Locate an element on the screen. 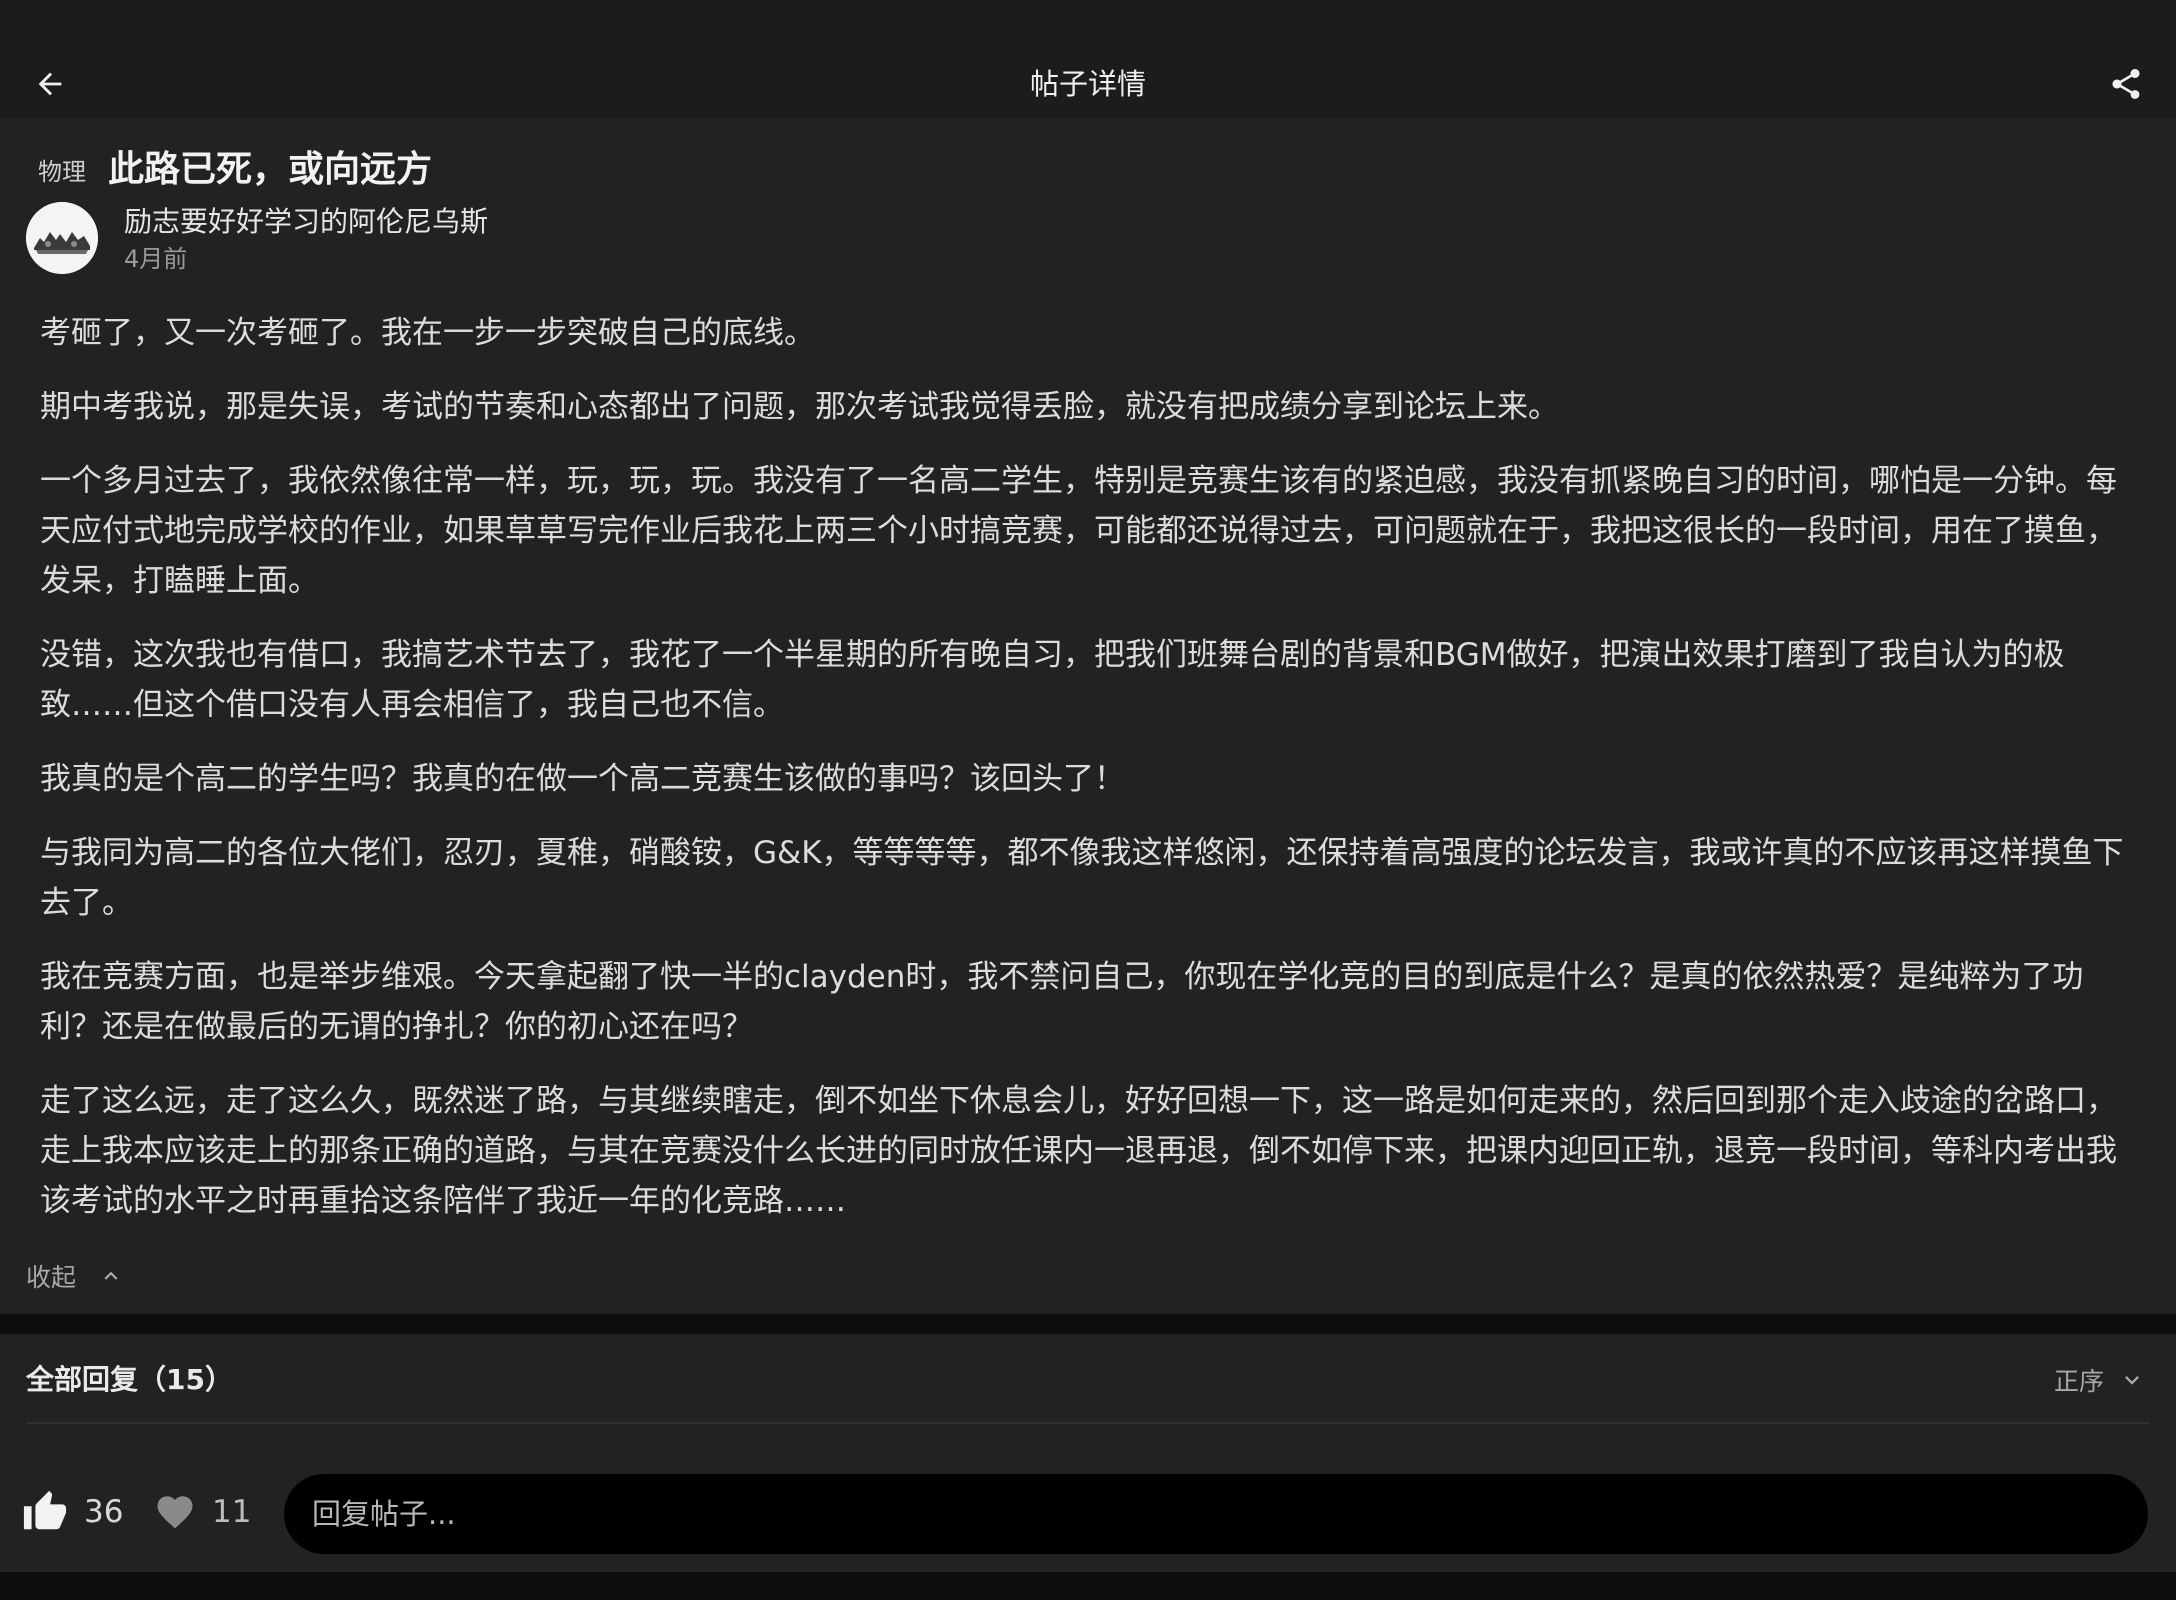 The height and width of the screenshot is (1600, 2176). top-app-bar: 帖子详情 is located at coordinates (1088, 59).